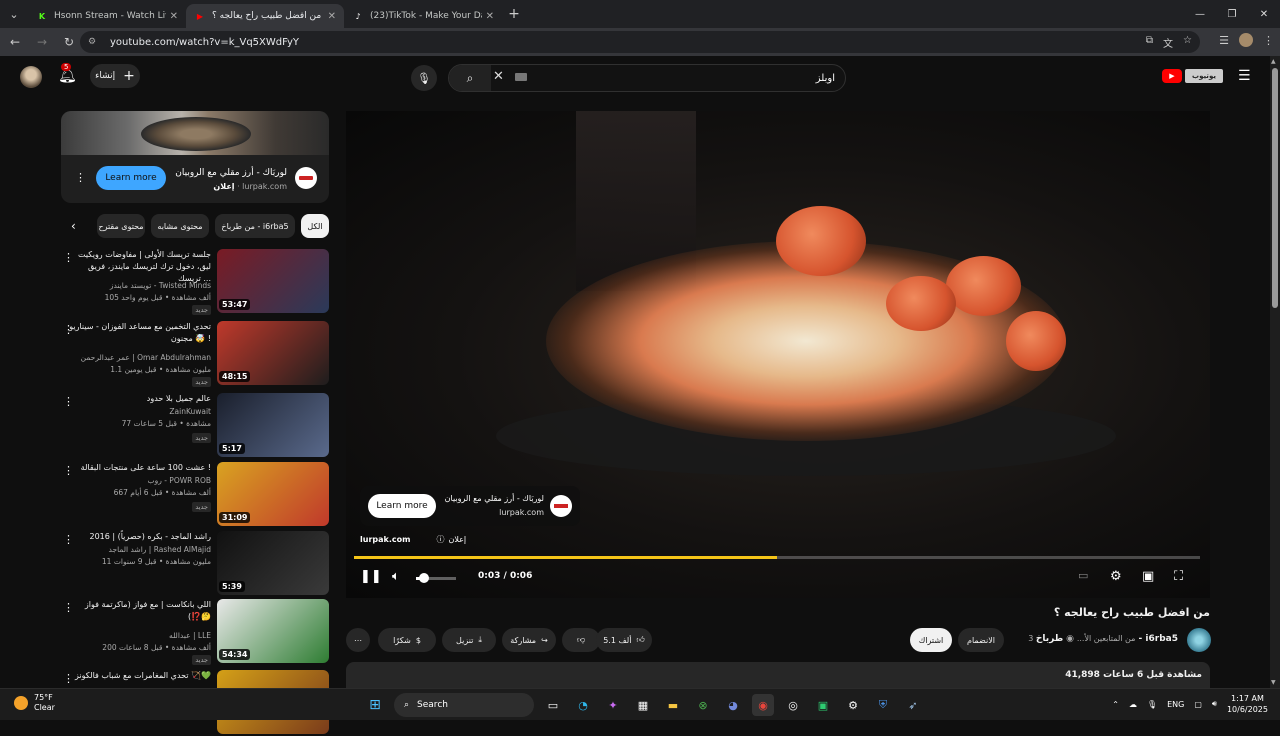 This screenshot has width=1280, height=736. Describe the element at coordinates (1247, 704) in the screenshot. I see `clock: 1:17 AM 10/6/2025` at that location.